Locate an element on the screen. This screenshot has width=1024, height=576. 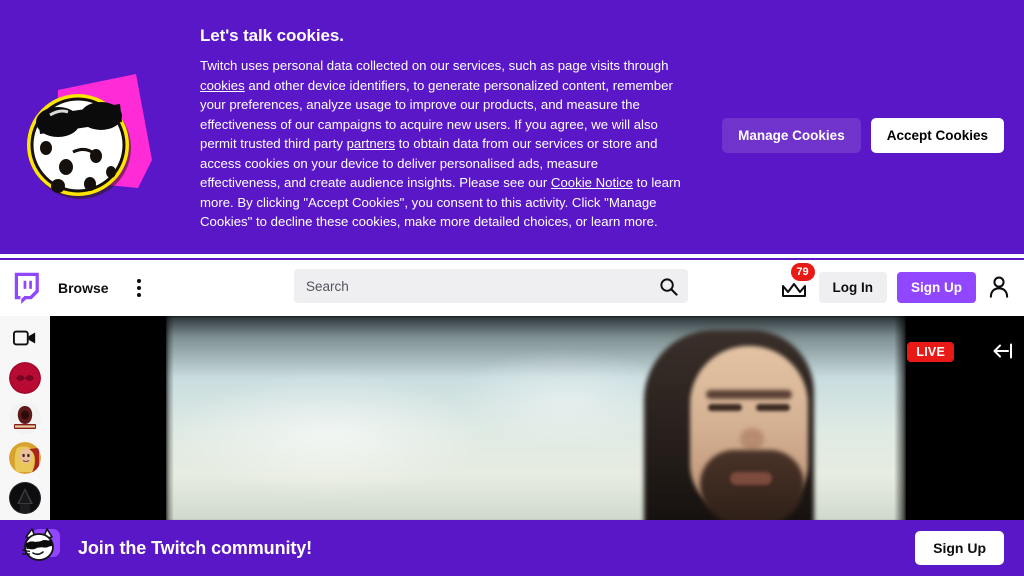
collapse-arrow-glyph is located at coordinates (1002, 351).